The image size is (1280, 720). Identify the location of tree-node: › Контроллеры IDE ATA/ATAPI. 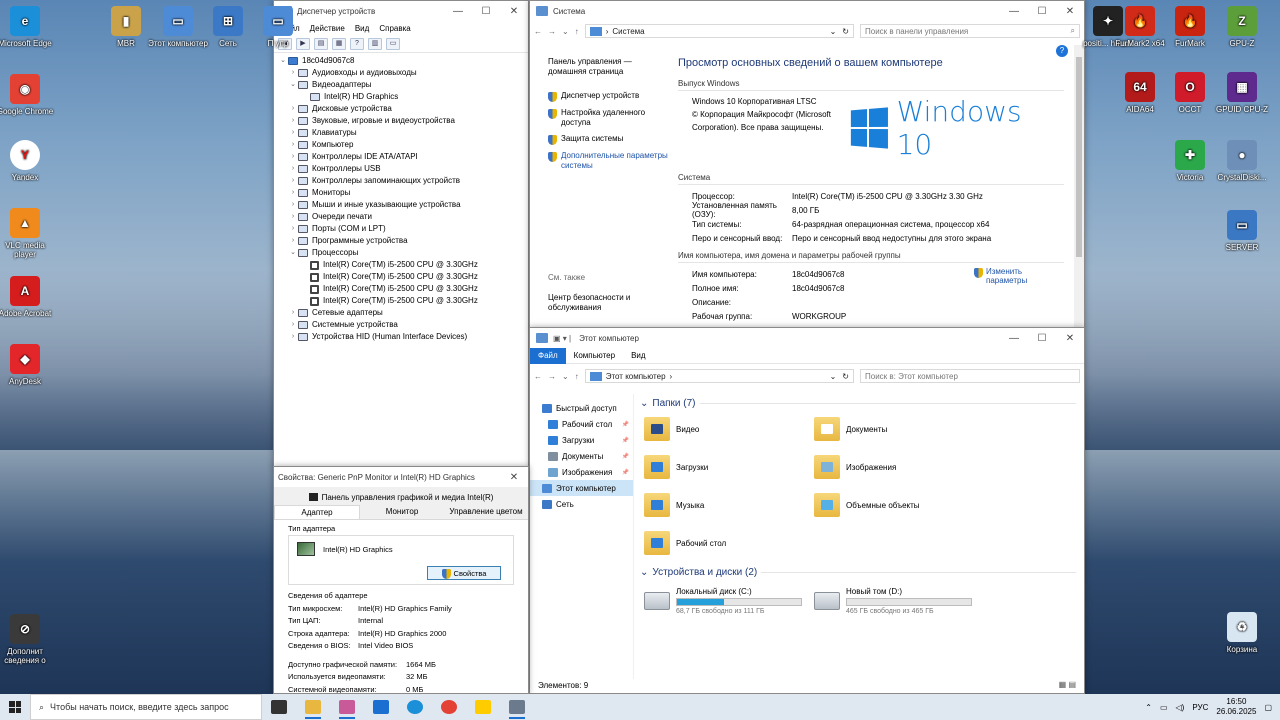
(401, 157).